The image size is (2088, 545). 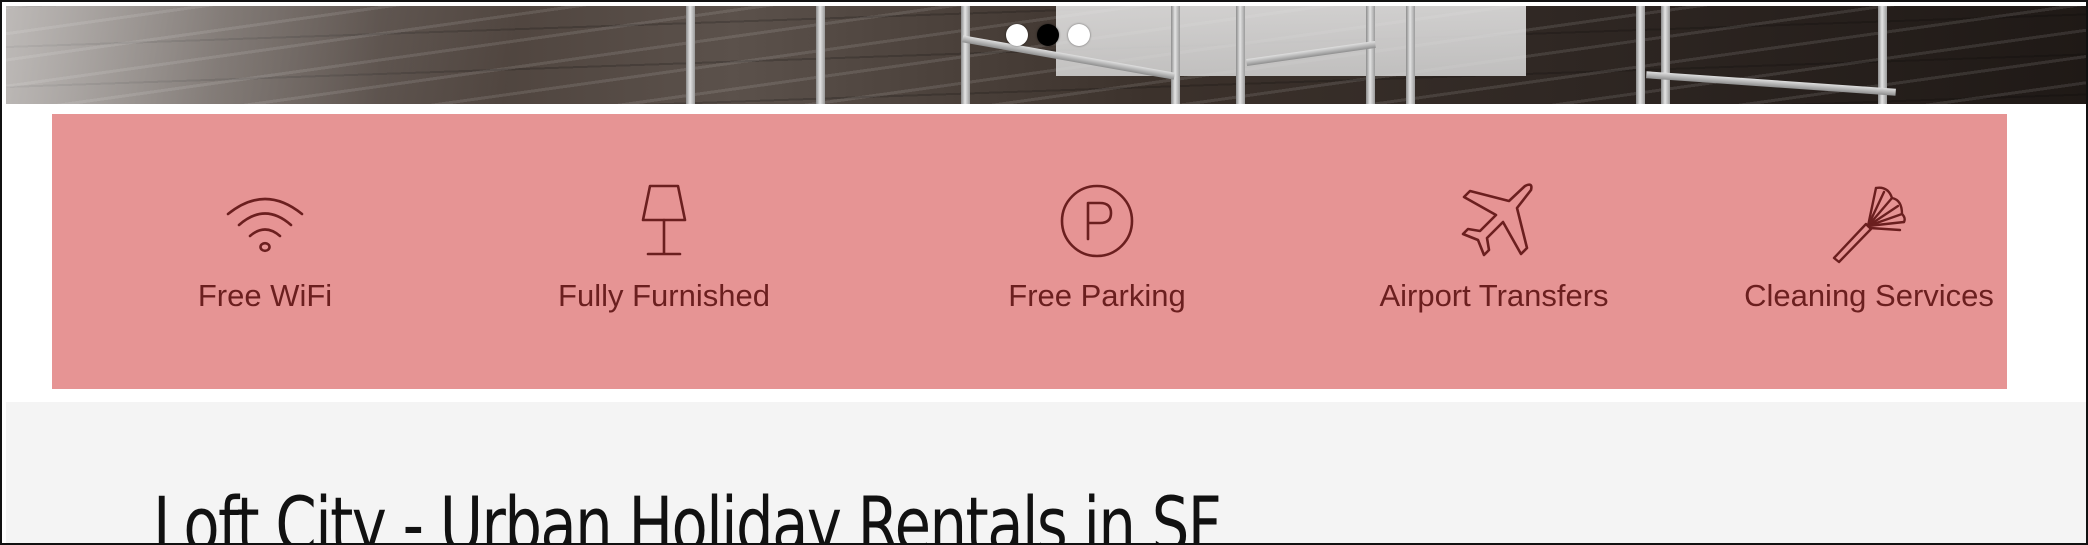 What do you see at coordinates (366, 55) in the screenshot?
I see `hero-light-glare` at bounding box center [366, 55].